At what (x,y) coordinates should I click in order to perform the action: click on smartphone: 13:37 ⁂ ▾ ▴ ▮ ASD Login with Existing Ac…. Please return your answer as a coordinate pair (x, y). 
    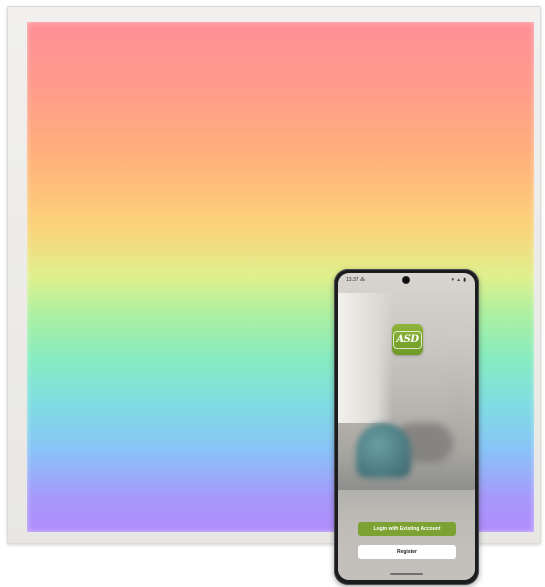
    Looking at the image, I should click on (406, 427).